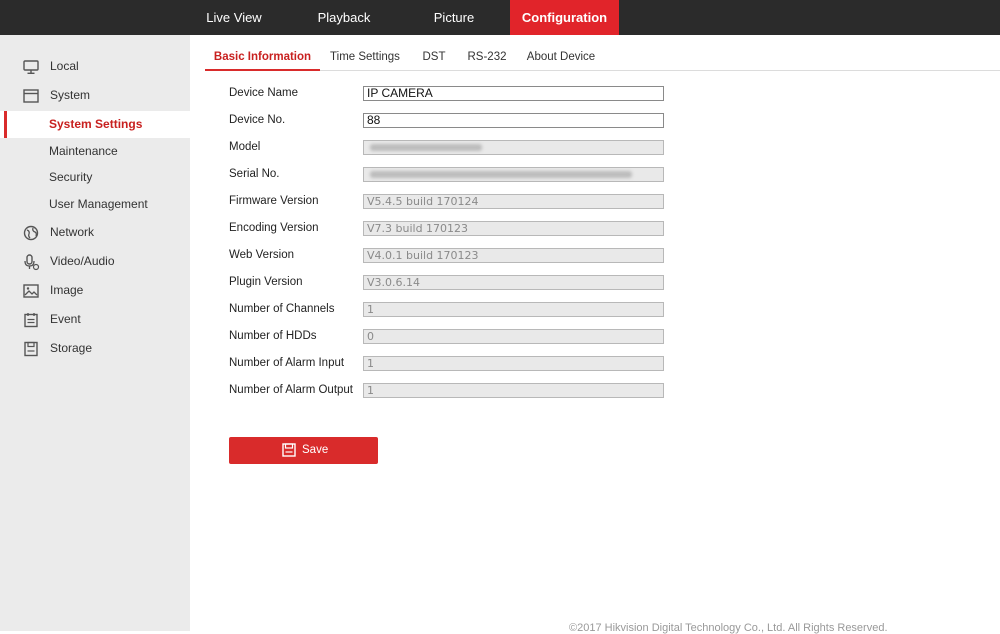  Describe the element at coordinates (72, 232) in the screenshot. I see `sidebar-item-label: Network` at that location.